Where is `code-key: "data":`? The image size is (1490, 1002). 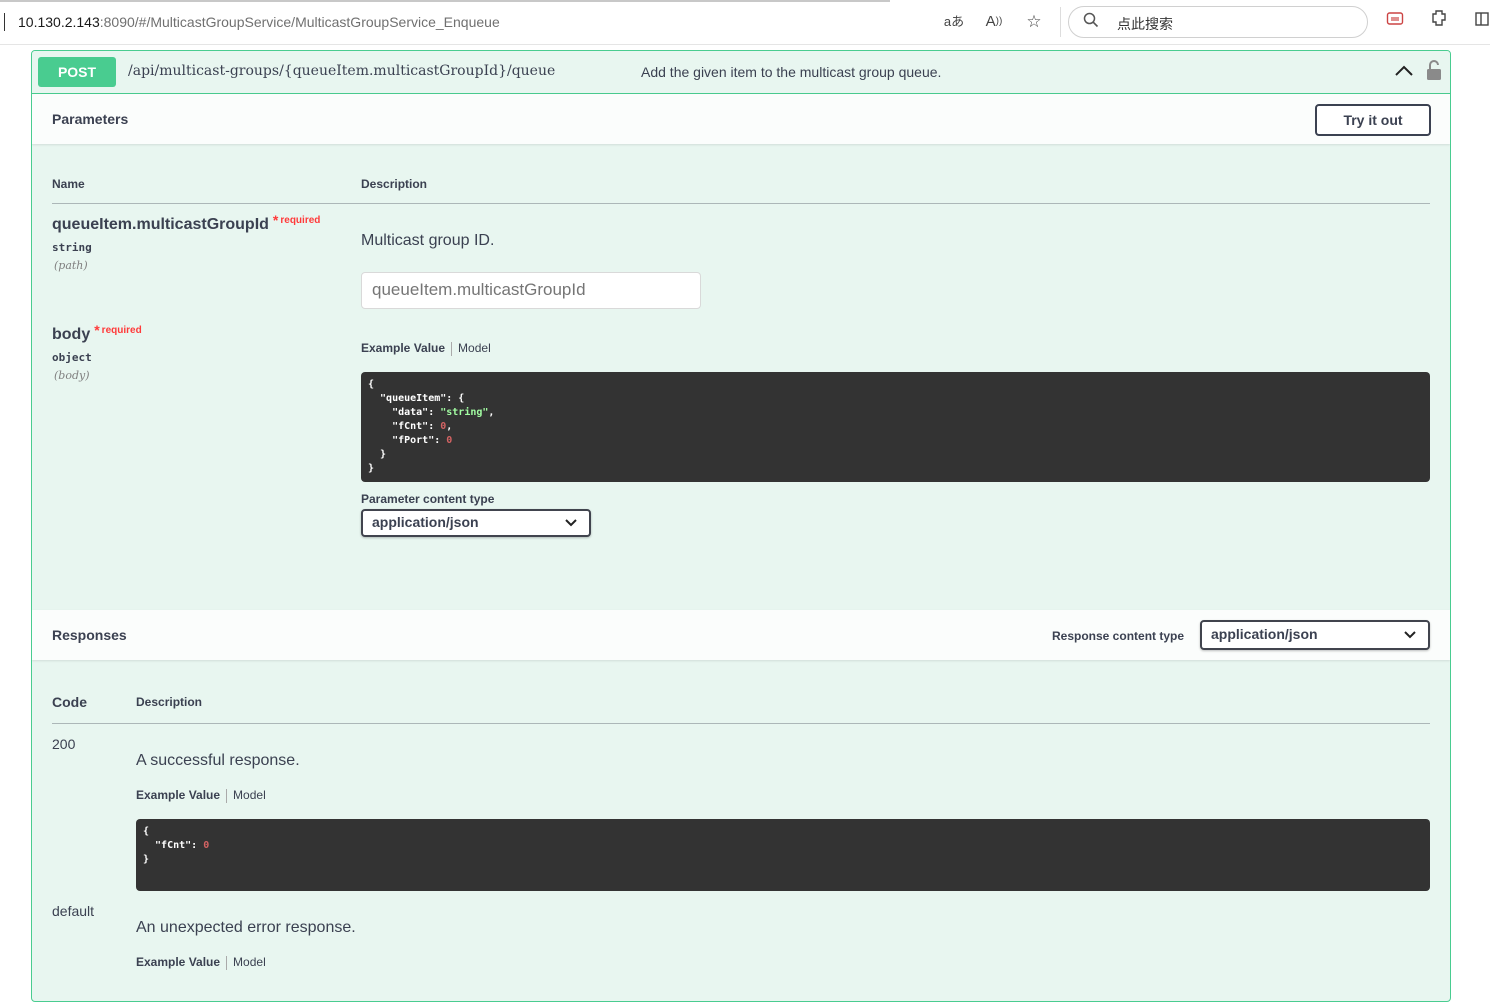 code-key: "data": is located at coordinates (404, 412).